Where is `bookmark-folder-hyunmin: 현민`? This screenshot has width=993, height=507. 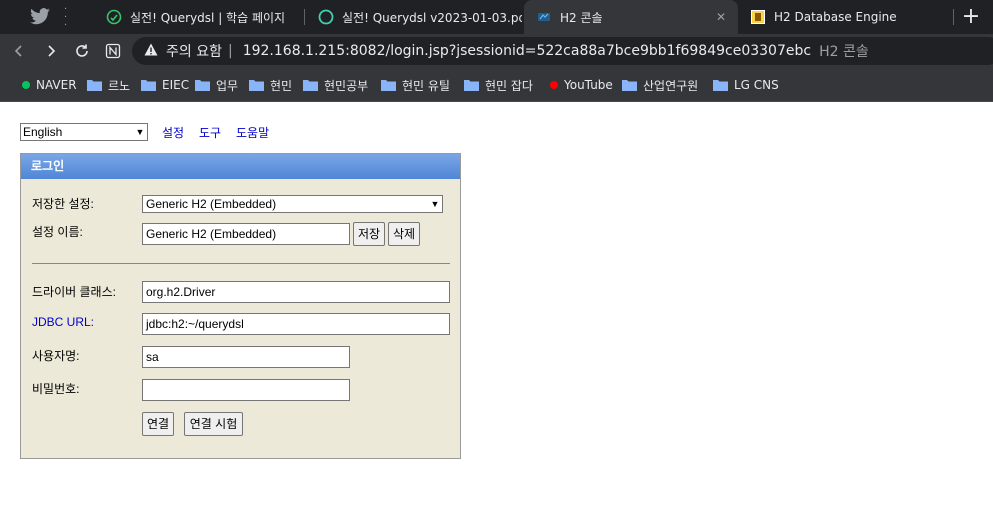 bookmark-folder-hyunmin: 현민 is located at coordinates (270, 85).